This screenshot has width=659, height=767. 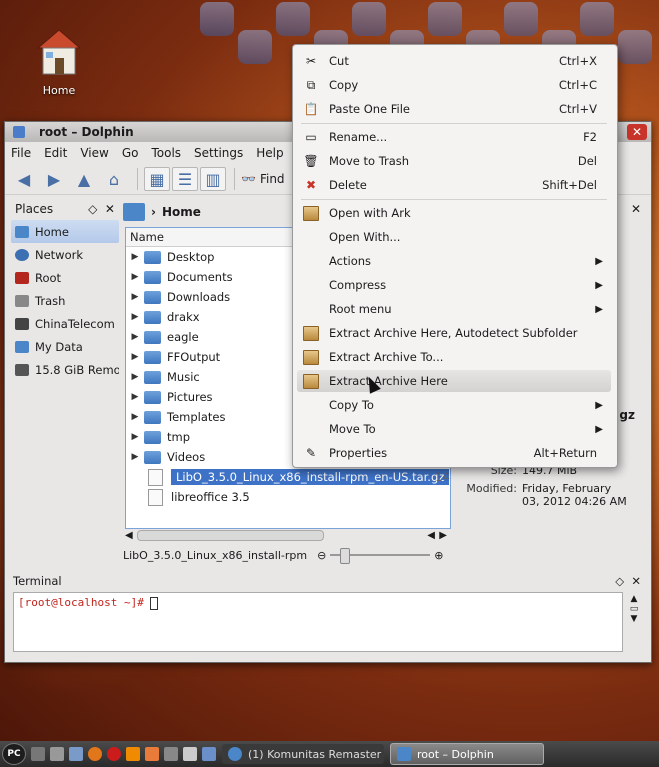 I want to click on menu-icon-placeholder, so click(x=311, y=309).